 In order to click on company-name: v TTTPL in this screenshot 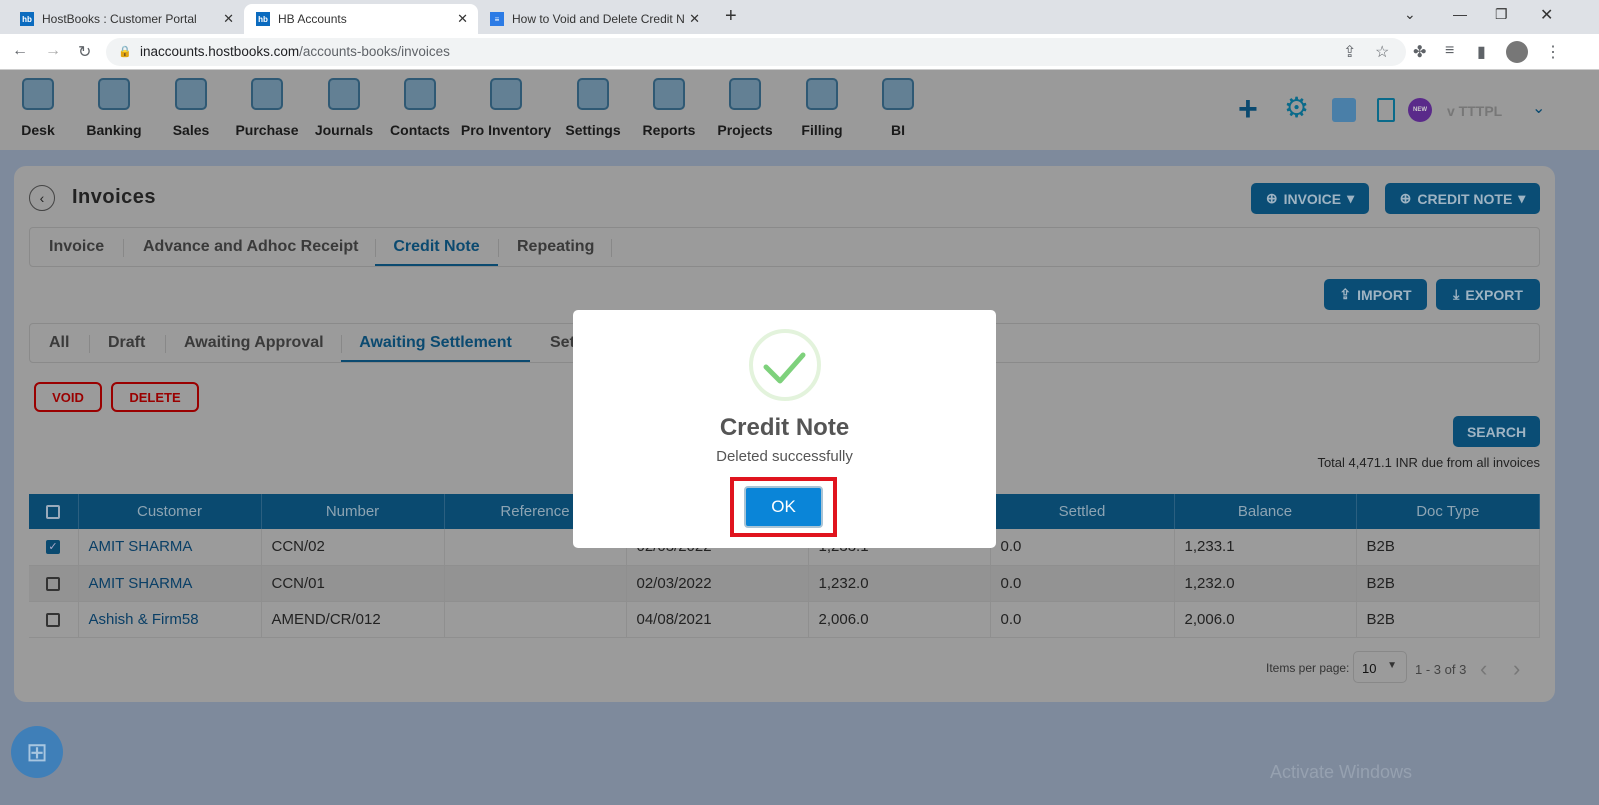, I will do `click(1474, 111)`.